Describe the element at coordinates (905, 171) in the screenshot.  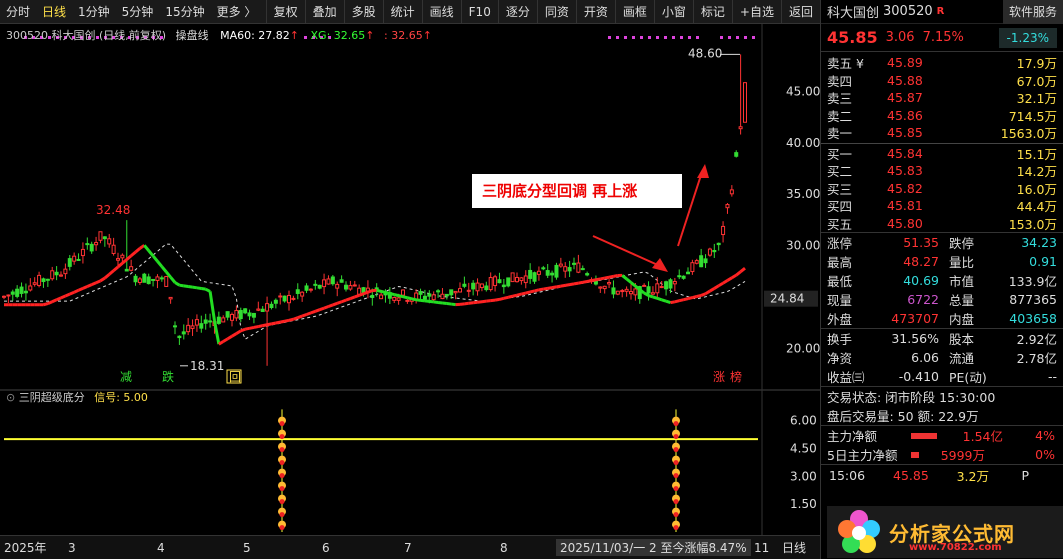
I see `order-price: 45.83` at that location.